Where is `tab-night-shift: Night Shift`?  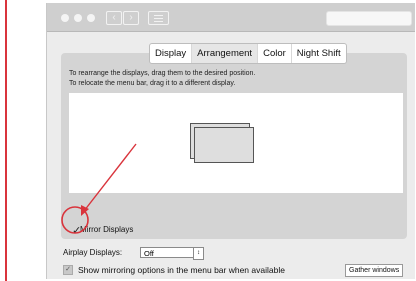 tab-night-shift: Night Shift is located at coordinates (319, 53).